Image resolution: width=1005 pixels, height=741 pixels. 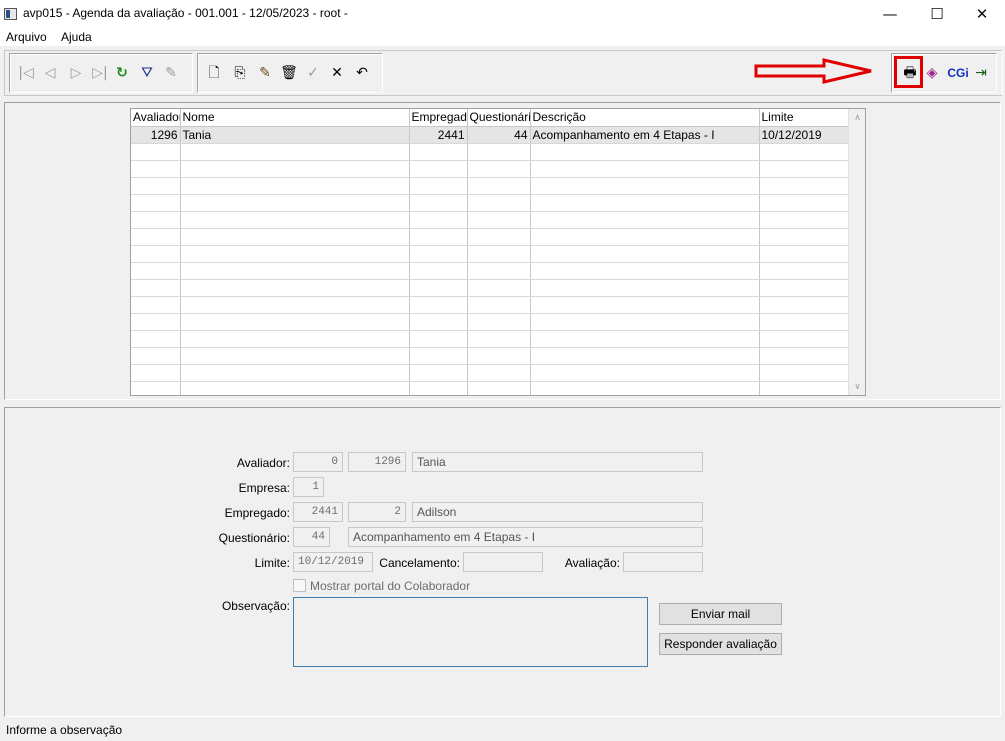 I want to click on last-record-icon: ▷|, so click(x=100, y=73).